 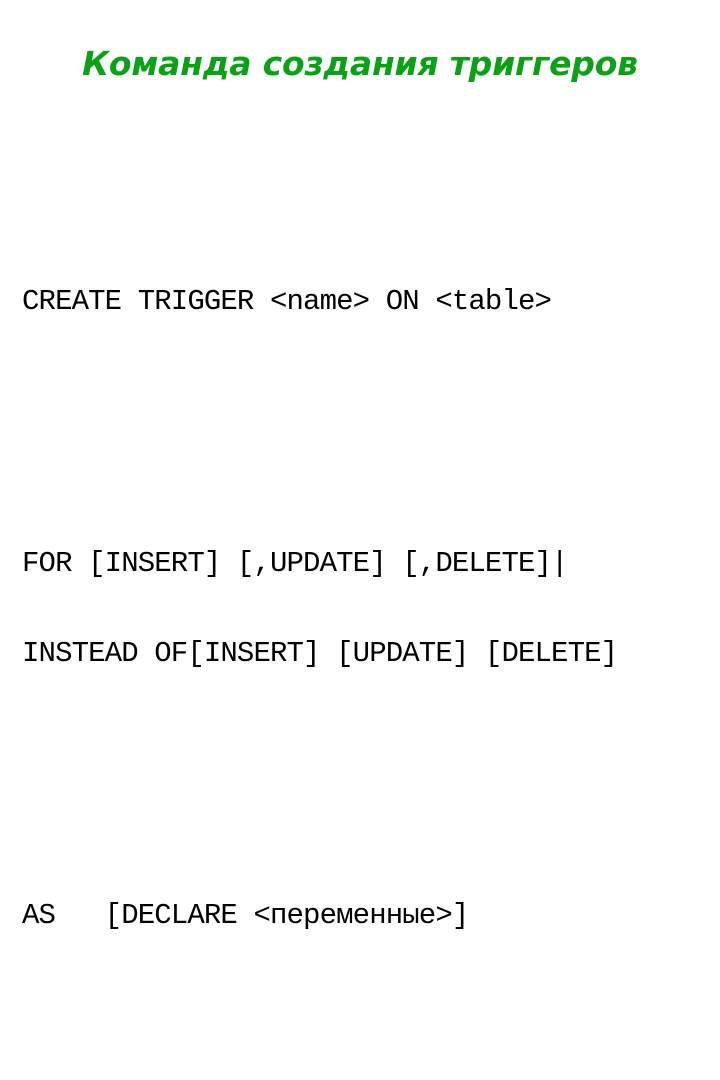 What do you see at coordinates (287, 301) in the screenshot?
I see `code-line: CREATE TRIGGER <name> ON <table>` at bounding box center [287, 301].